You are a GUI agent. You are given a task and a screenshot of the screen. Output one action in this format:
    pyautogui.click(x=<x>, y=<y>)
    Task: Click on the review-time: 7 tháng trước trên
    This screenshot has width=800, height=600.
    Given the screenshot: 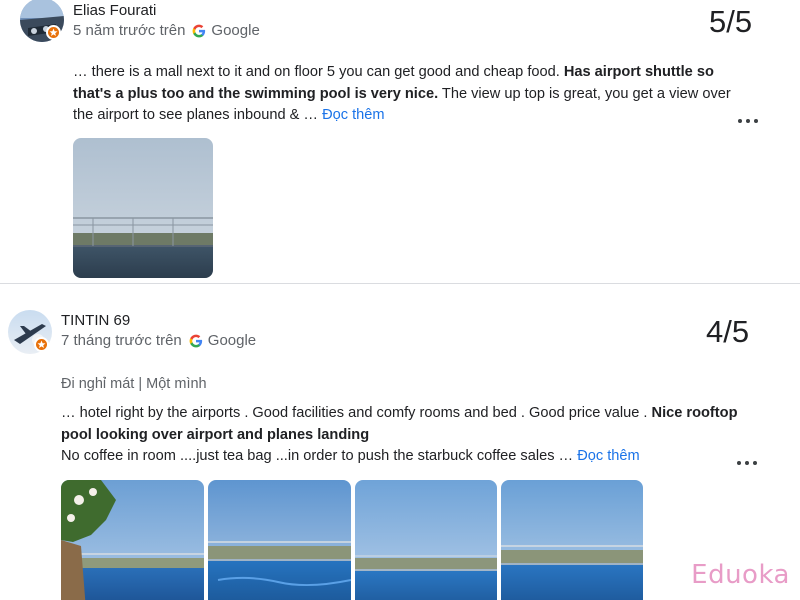 What is the action you would take?
    pyautogui.click(x=121, y=340)
    